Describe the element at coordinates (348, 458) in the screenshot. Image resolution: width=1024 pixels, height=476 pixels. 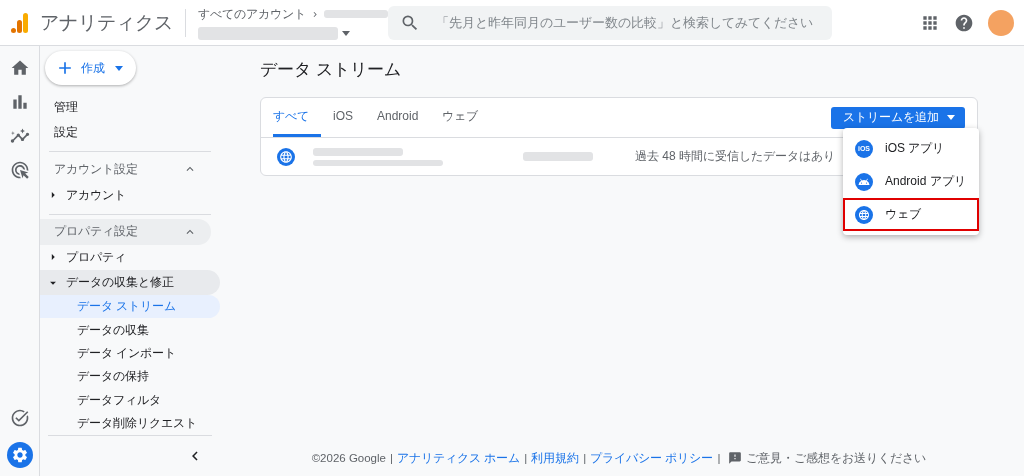
I see `copyright: ©2026 Google` at that location.